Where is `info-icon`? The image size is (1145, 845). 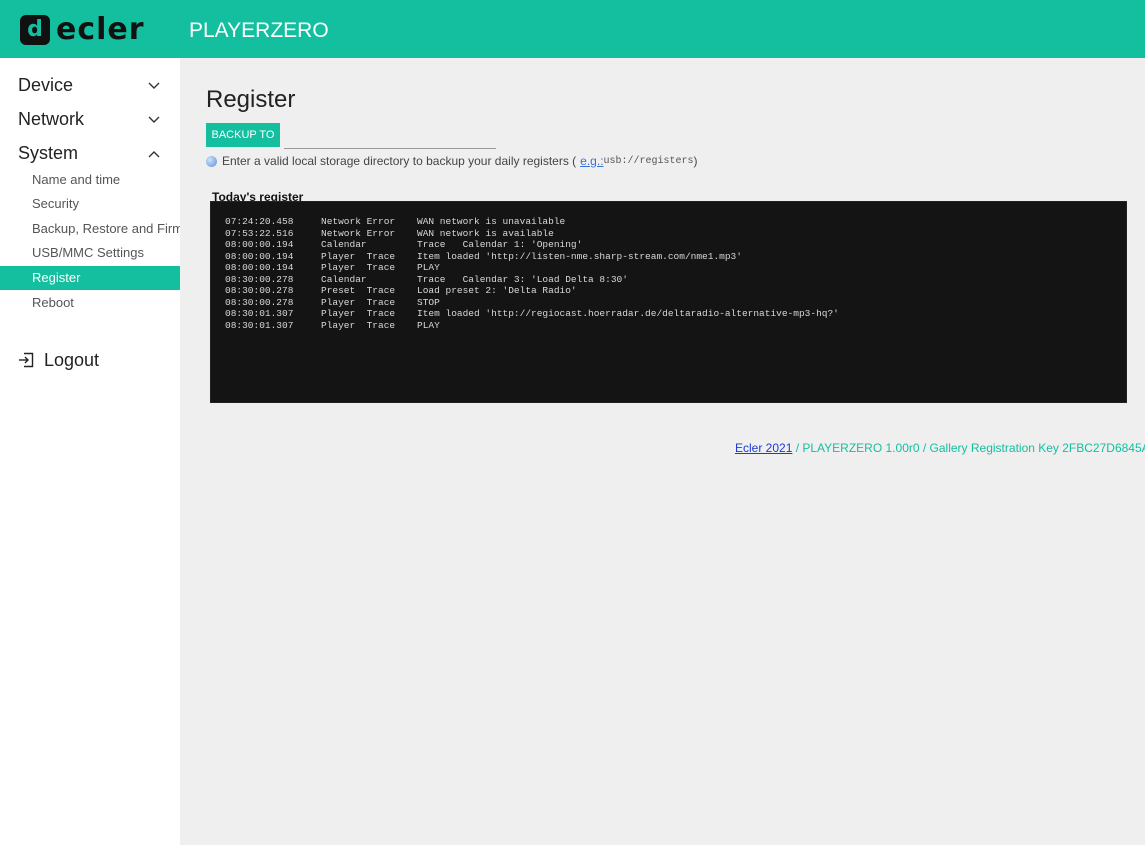
info-icon is located at coordinates (211, 161).